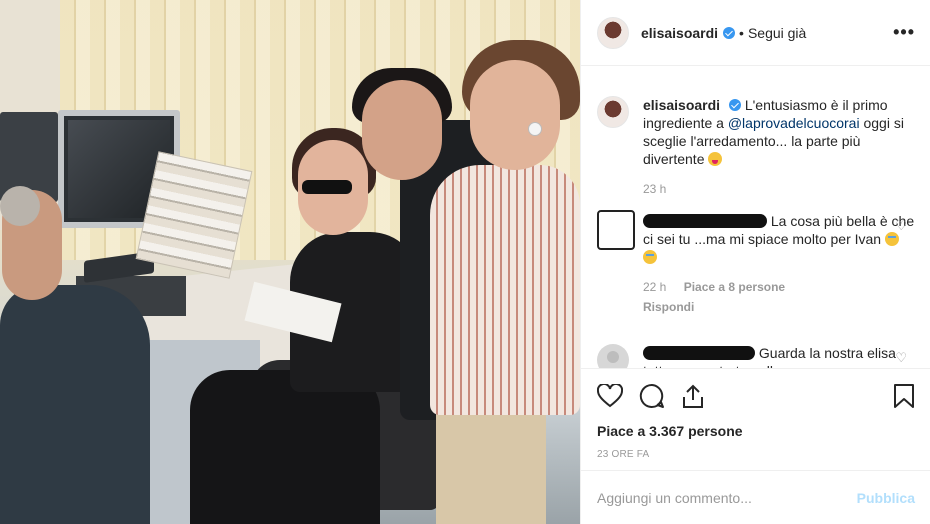  I want to click on comment-meta: 22 h Piace a 8 persone, so click(779, 287).